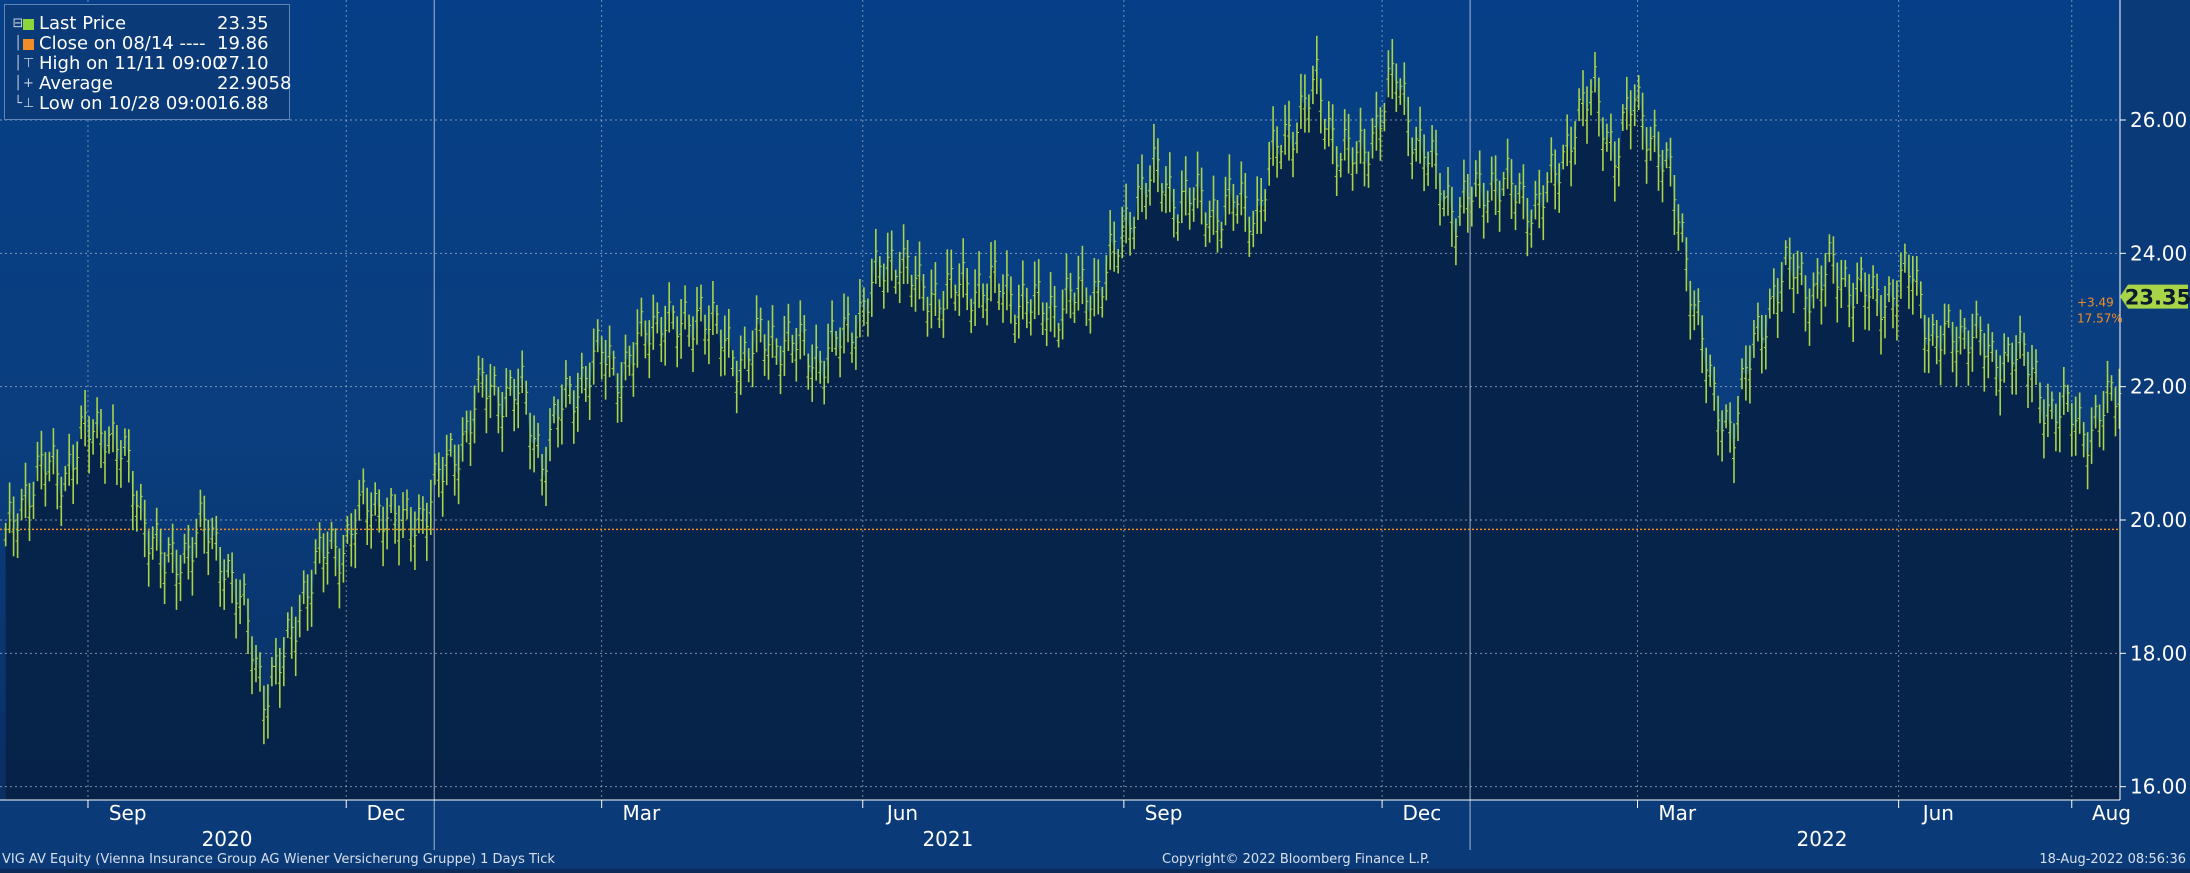 This screenshot has width=2190, height=873. Describe the element at coordinates (29, 63) in the screenshot. I see `high-marker-icon: ⊤` at that location.